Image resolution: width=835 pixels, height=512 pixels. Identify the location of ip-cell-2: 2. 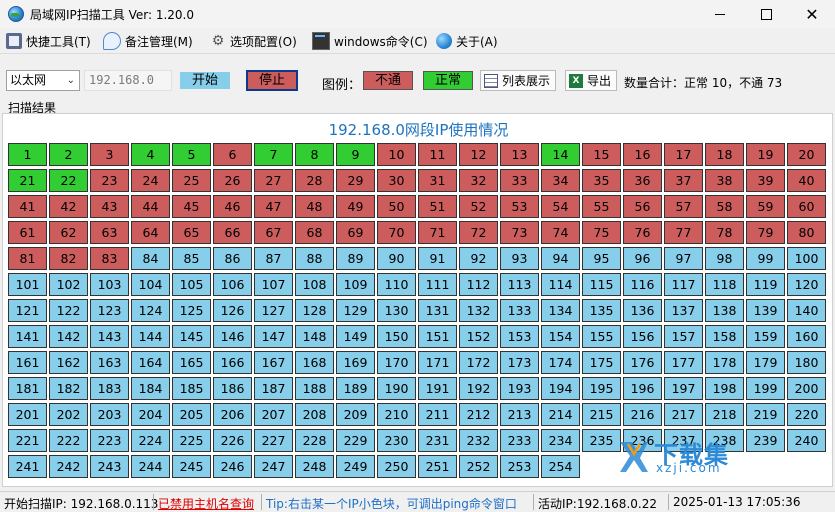
(68, 154).